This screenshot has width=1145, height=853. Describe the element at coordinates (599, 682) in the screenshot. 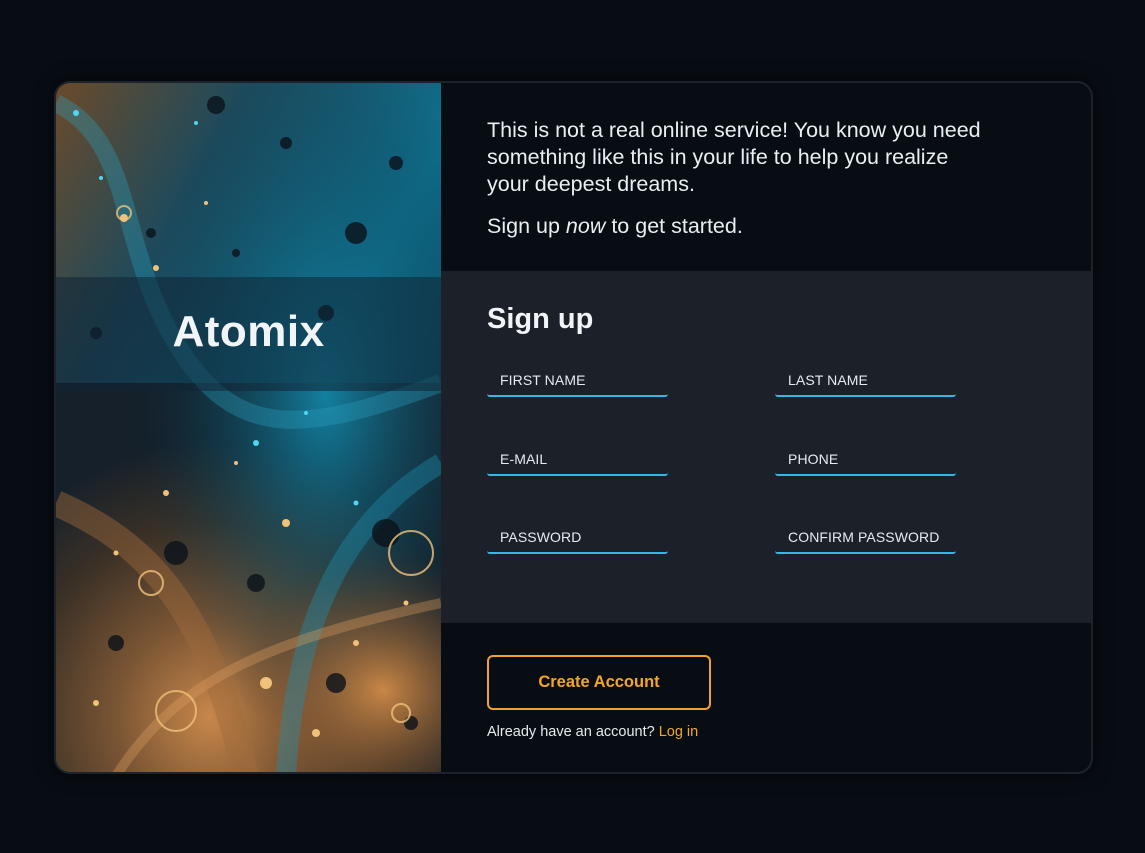

I see `create-account-button: Create Account` at that location.